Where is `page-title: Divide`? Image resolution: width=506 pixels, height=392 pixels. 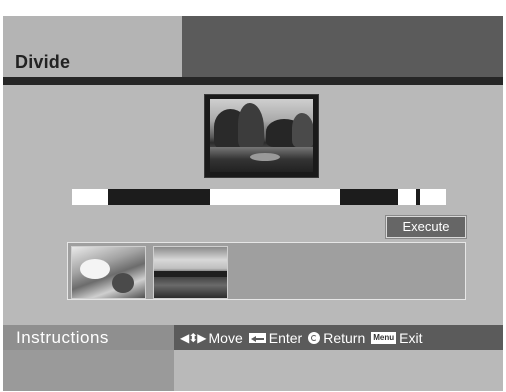 page-title: Divide is located at coordinates (43, 62).